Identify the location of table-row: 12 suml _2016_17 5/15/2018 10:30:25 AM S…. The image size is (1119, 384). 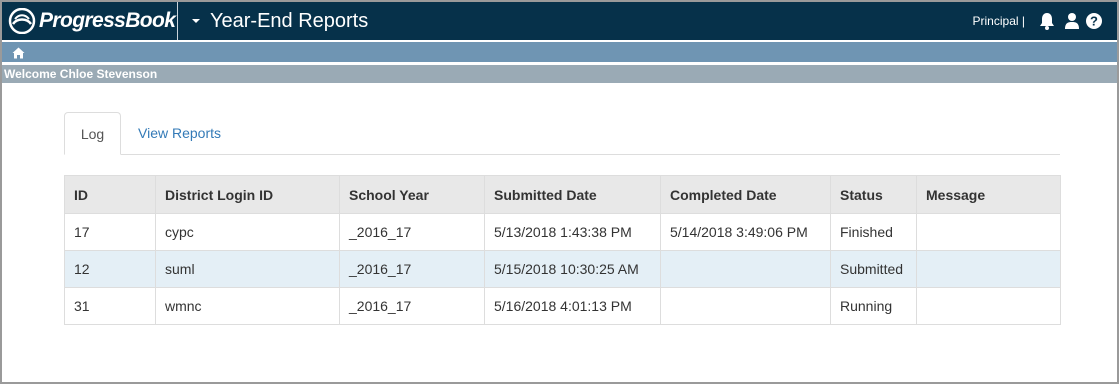
(562, 269).